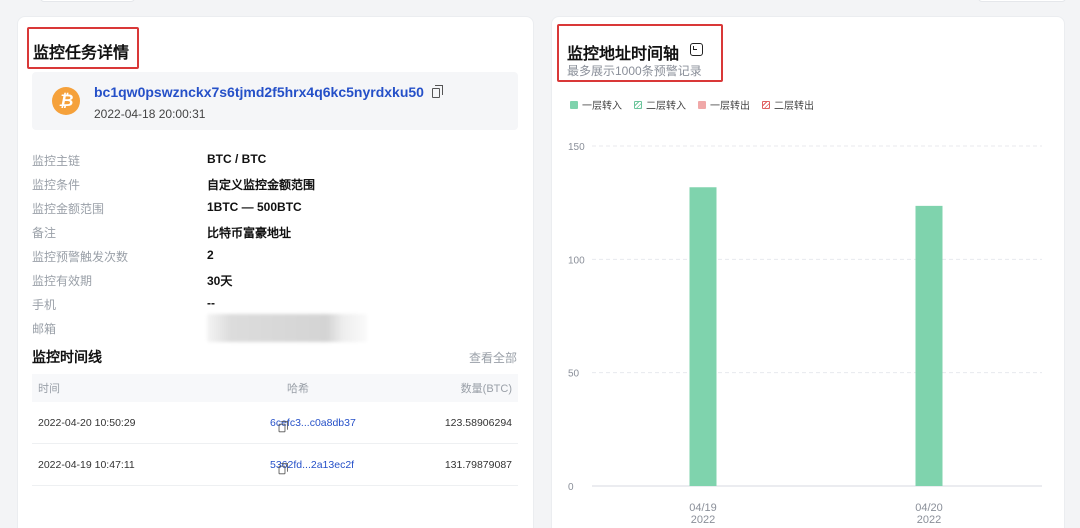 This screenshot has width=1080, height=528. What do you see at coordinates (237, 159) in the screenshot?
I see `field-value: BTC / BTC` at bounding box center [237, 159].